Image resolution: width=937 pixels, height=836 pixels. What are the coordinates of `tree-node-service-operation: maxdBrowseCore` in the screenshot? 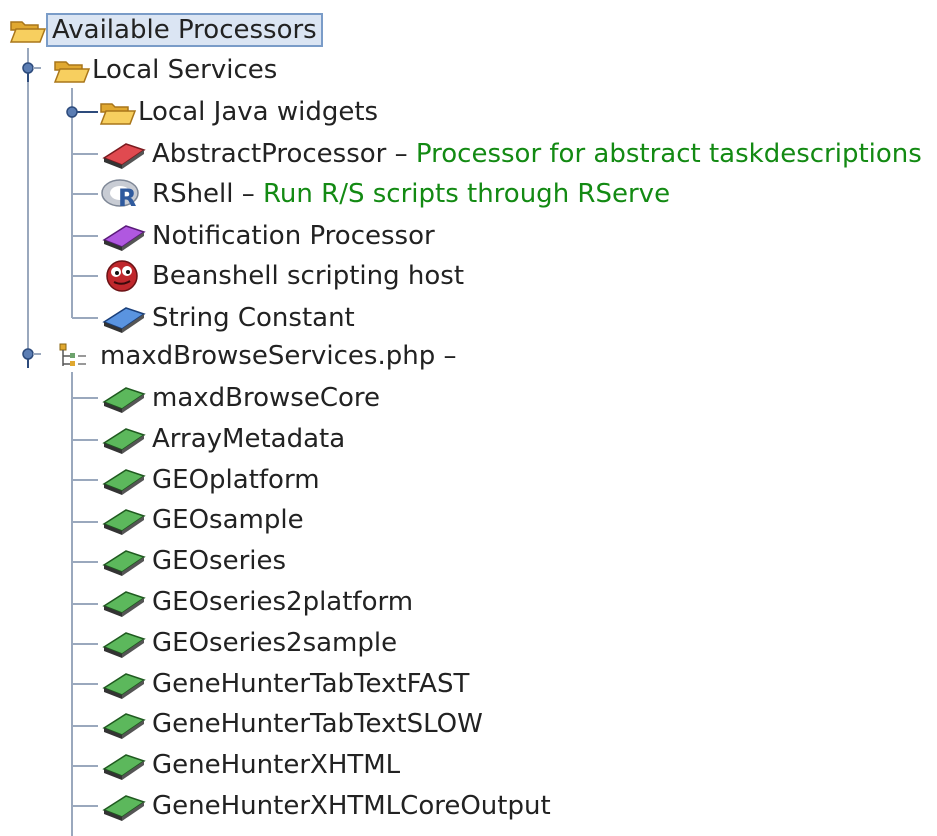 It's located at (240, 398).